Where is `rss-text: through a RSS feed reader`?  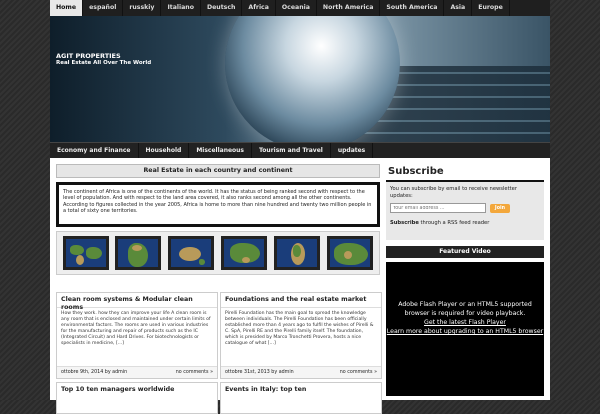
rss-text: through a RSS feed reader is located at coordinates (454, 223).